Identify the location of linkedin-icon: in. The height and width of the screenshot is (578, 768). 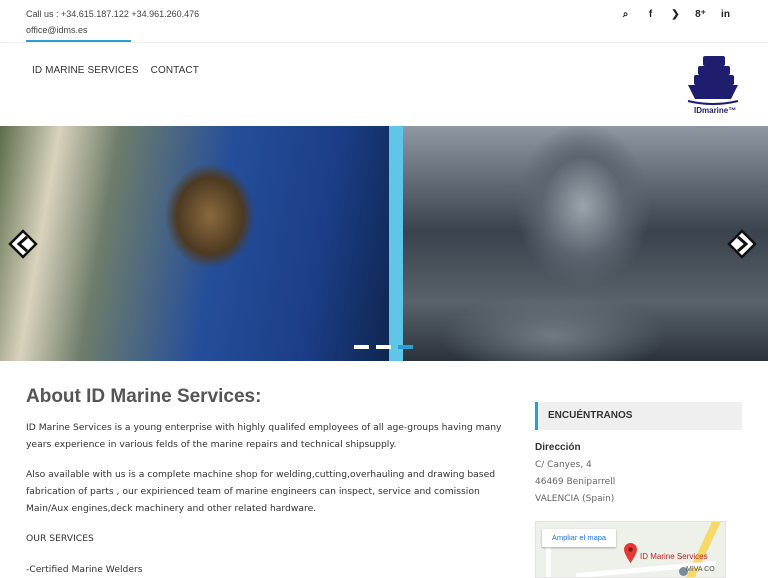
(725, 14).